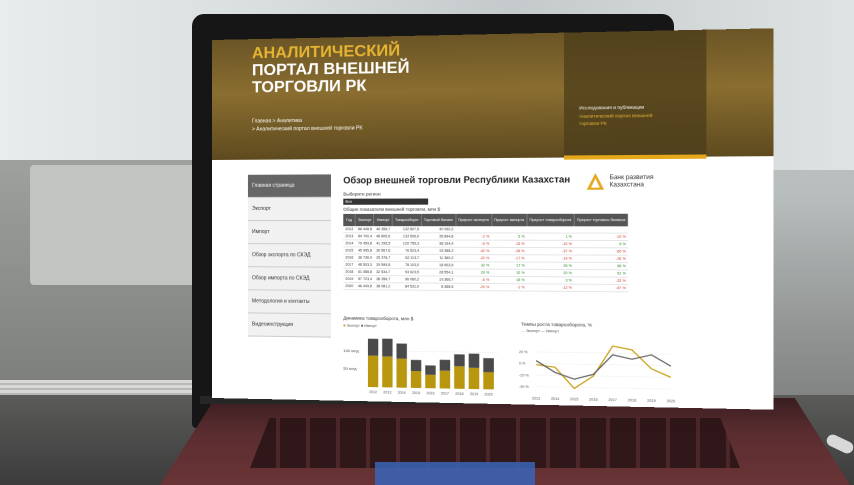  Describe the element at coordinates (601, 220) in the screenshot. I see `col-balance-growth: Прирост торгового баланса` at that location.